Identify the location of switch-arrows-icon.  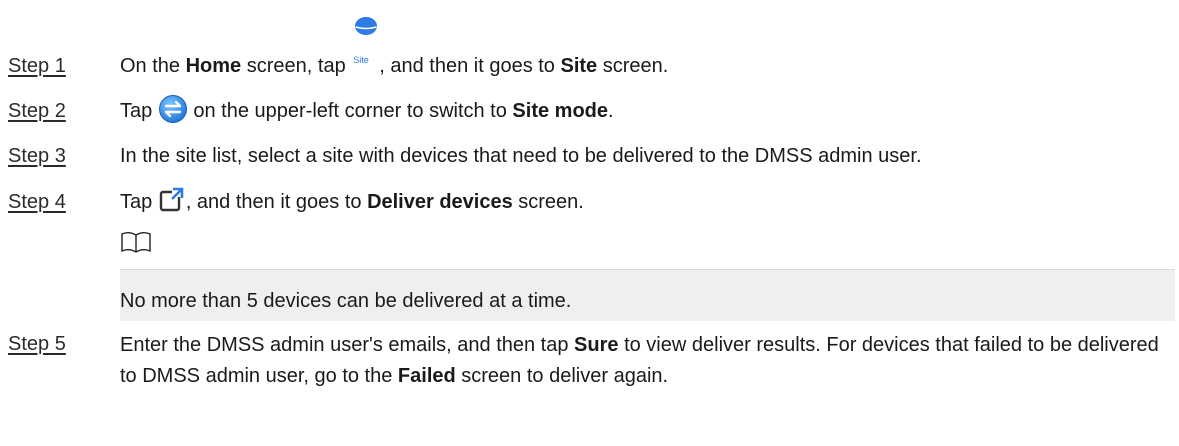
(172, 108).